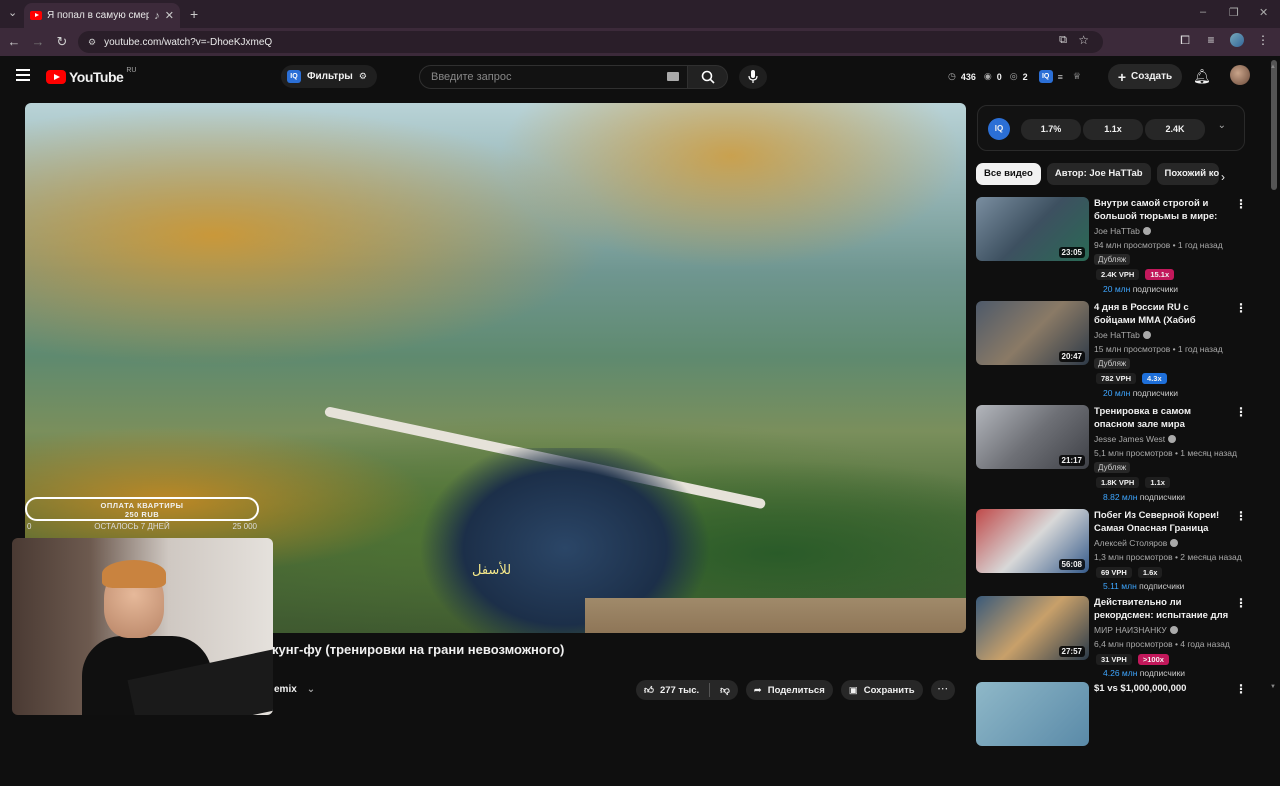 The height and width of the screenshot is (786, 1280). Describe the element at coordinates (1032, 541) in the screenshot. I see `recommendation-thumbnail: 56:08` at that location.